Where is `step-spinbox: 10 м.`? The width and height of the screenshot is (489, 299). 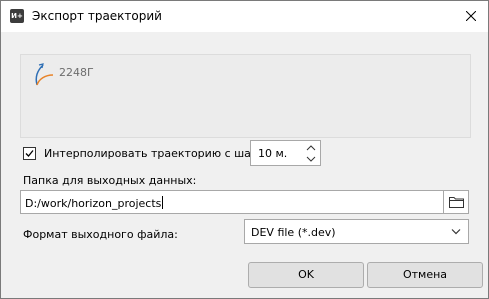
step-spinbox: 10 м. is located at coordinates (285, 153).